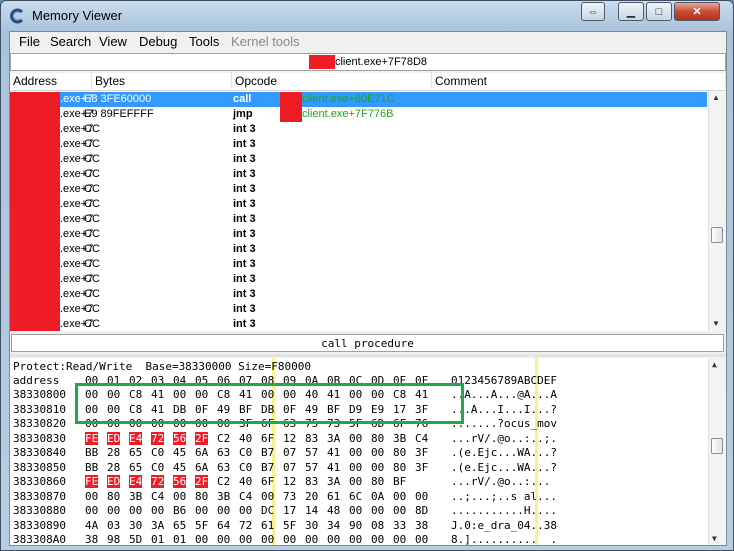 This screenshot has width=734, height=551. I want to click on hex-byte: 73, so click(289, 496).